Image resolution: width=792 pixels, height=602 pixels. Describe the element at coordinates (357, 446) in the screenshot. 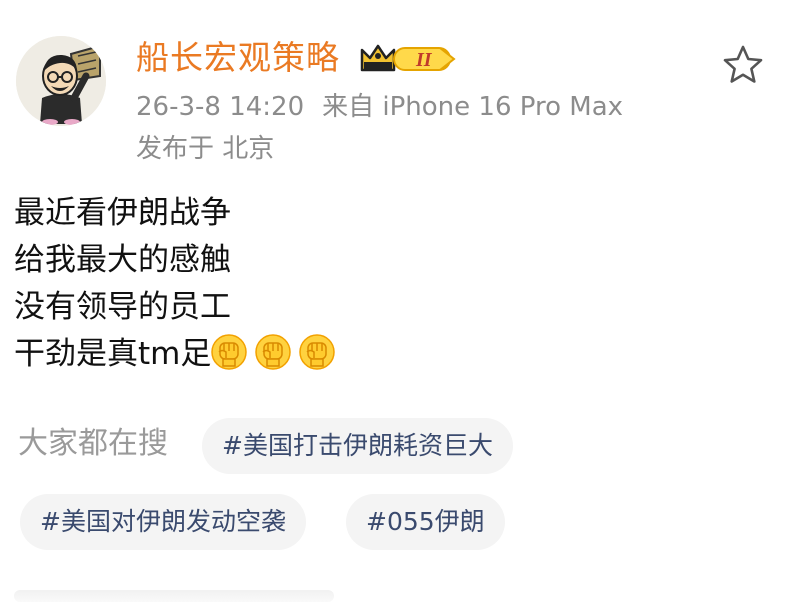

I see `topic-chip: #美国打击伊朗耗资巨大` at that location.